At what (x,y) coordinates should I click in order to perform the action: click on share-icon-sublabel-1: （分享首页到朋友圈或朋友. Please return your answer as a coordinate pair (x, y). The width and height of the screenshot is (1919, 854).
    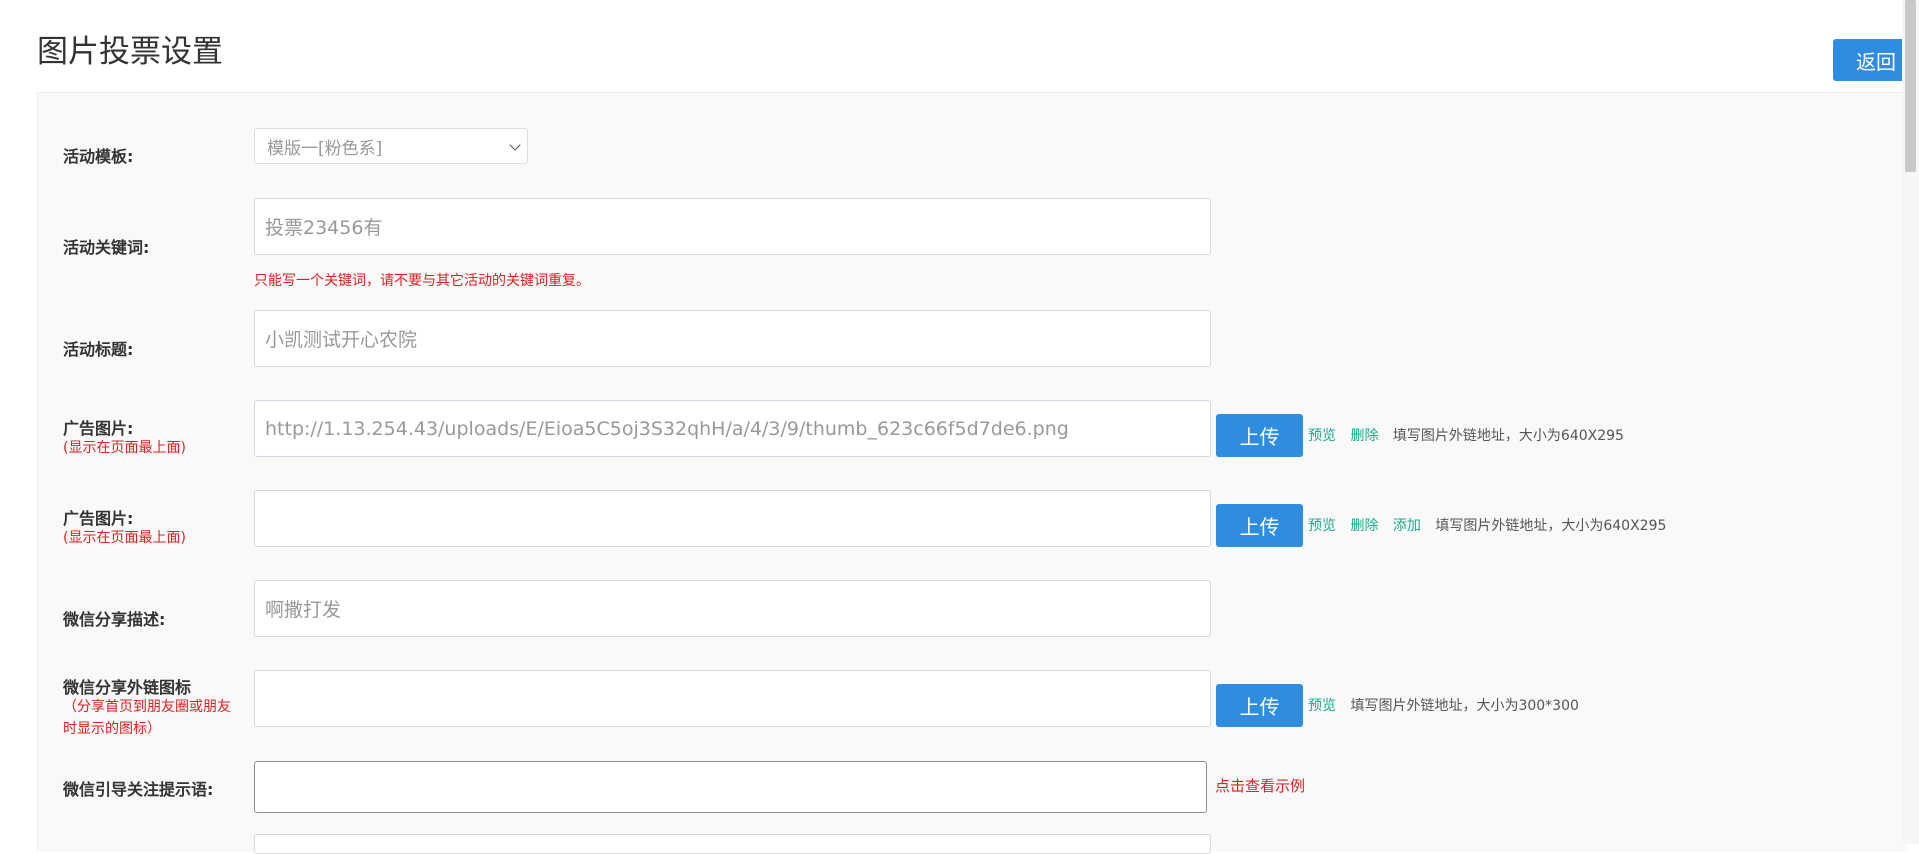
    Looking at the image, I should click on (147, 707).